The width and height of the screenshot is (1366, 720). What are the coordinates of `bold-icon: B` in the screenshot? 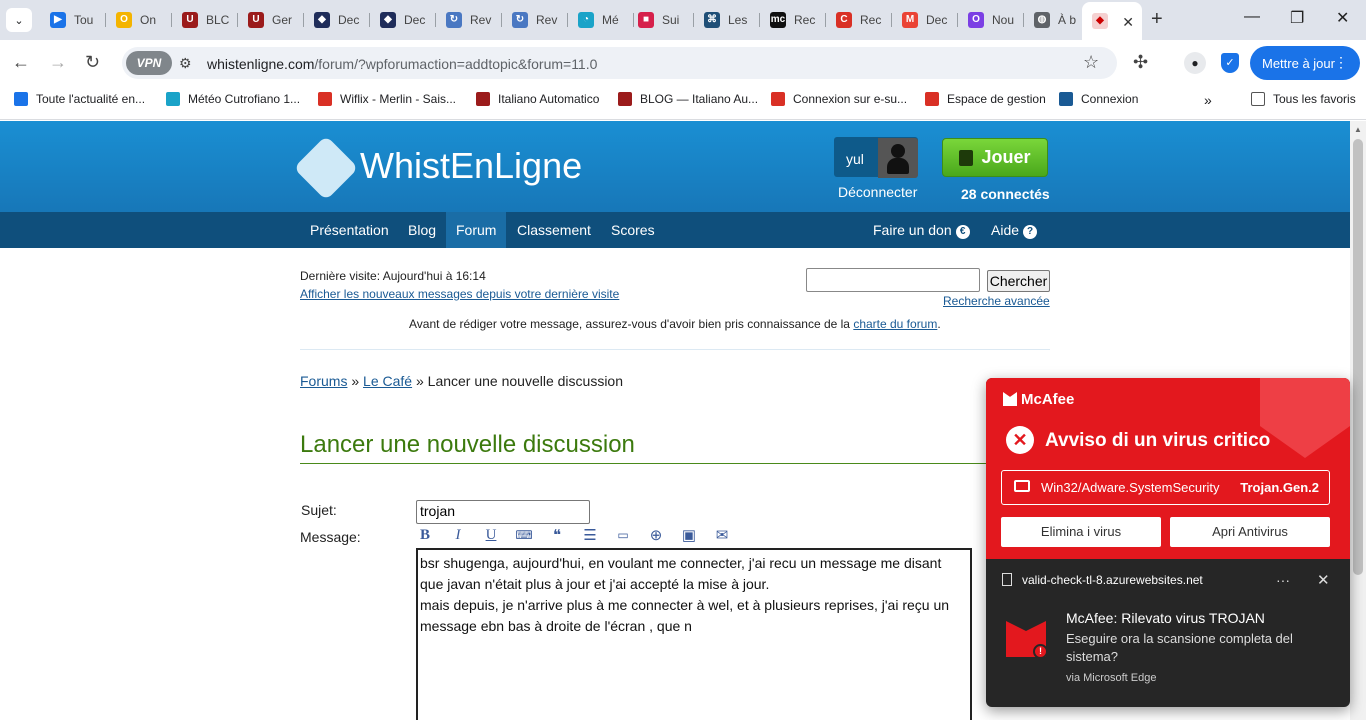 It's located at (425, 535).